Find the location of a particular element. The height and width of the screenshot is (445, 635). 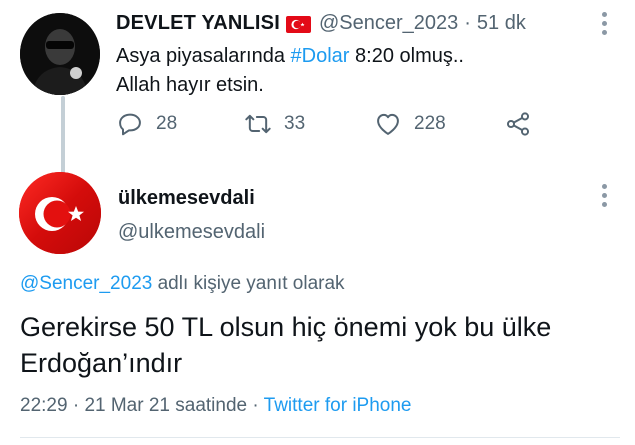

avatar-image-icon is located at coordinates (60, 54).